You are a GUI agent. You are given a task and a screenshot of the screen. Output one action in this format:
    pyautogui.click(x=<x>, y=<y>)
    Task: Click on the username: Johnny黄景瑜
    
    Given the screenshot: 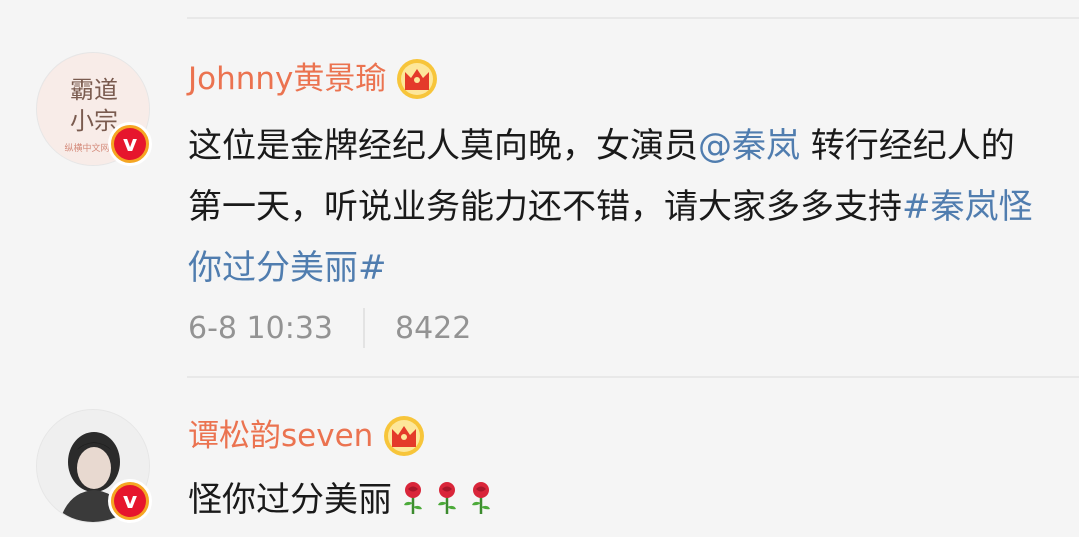 What is the action you would take?
    pyautogui.click(x=287, y=79)
    